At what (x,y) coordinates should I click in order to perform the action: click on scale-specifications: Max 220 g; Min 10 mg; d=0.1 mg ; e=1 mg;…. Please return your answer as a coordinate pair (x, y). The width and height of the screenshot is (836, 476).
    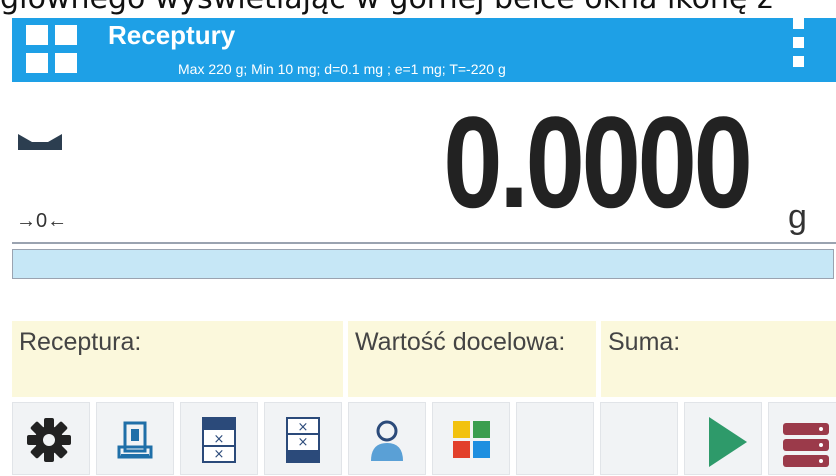
    Looking at the image, I should click on (342, 69).